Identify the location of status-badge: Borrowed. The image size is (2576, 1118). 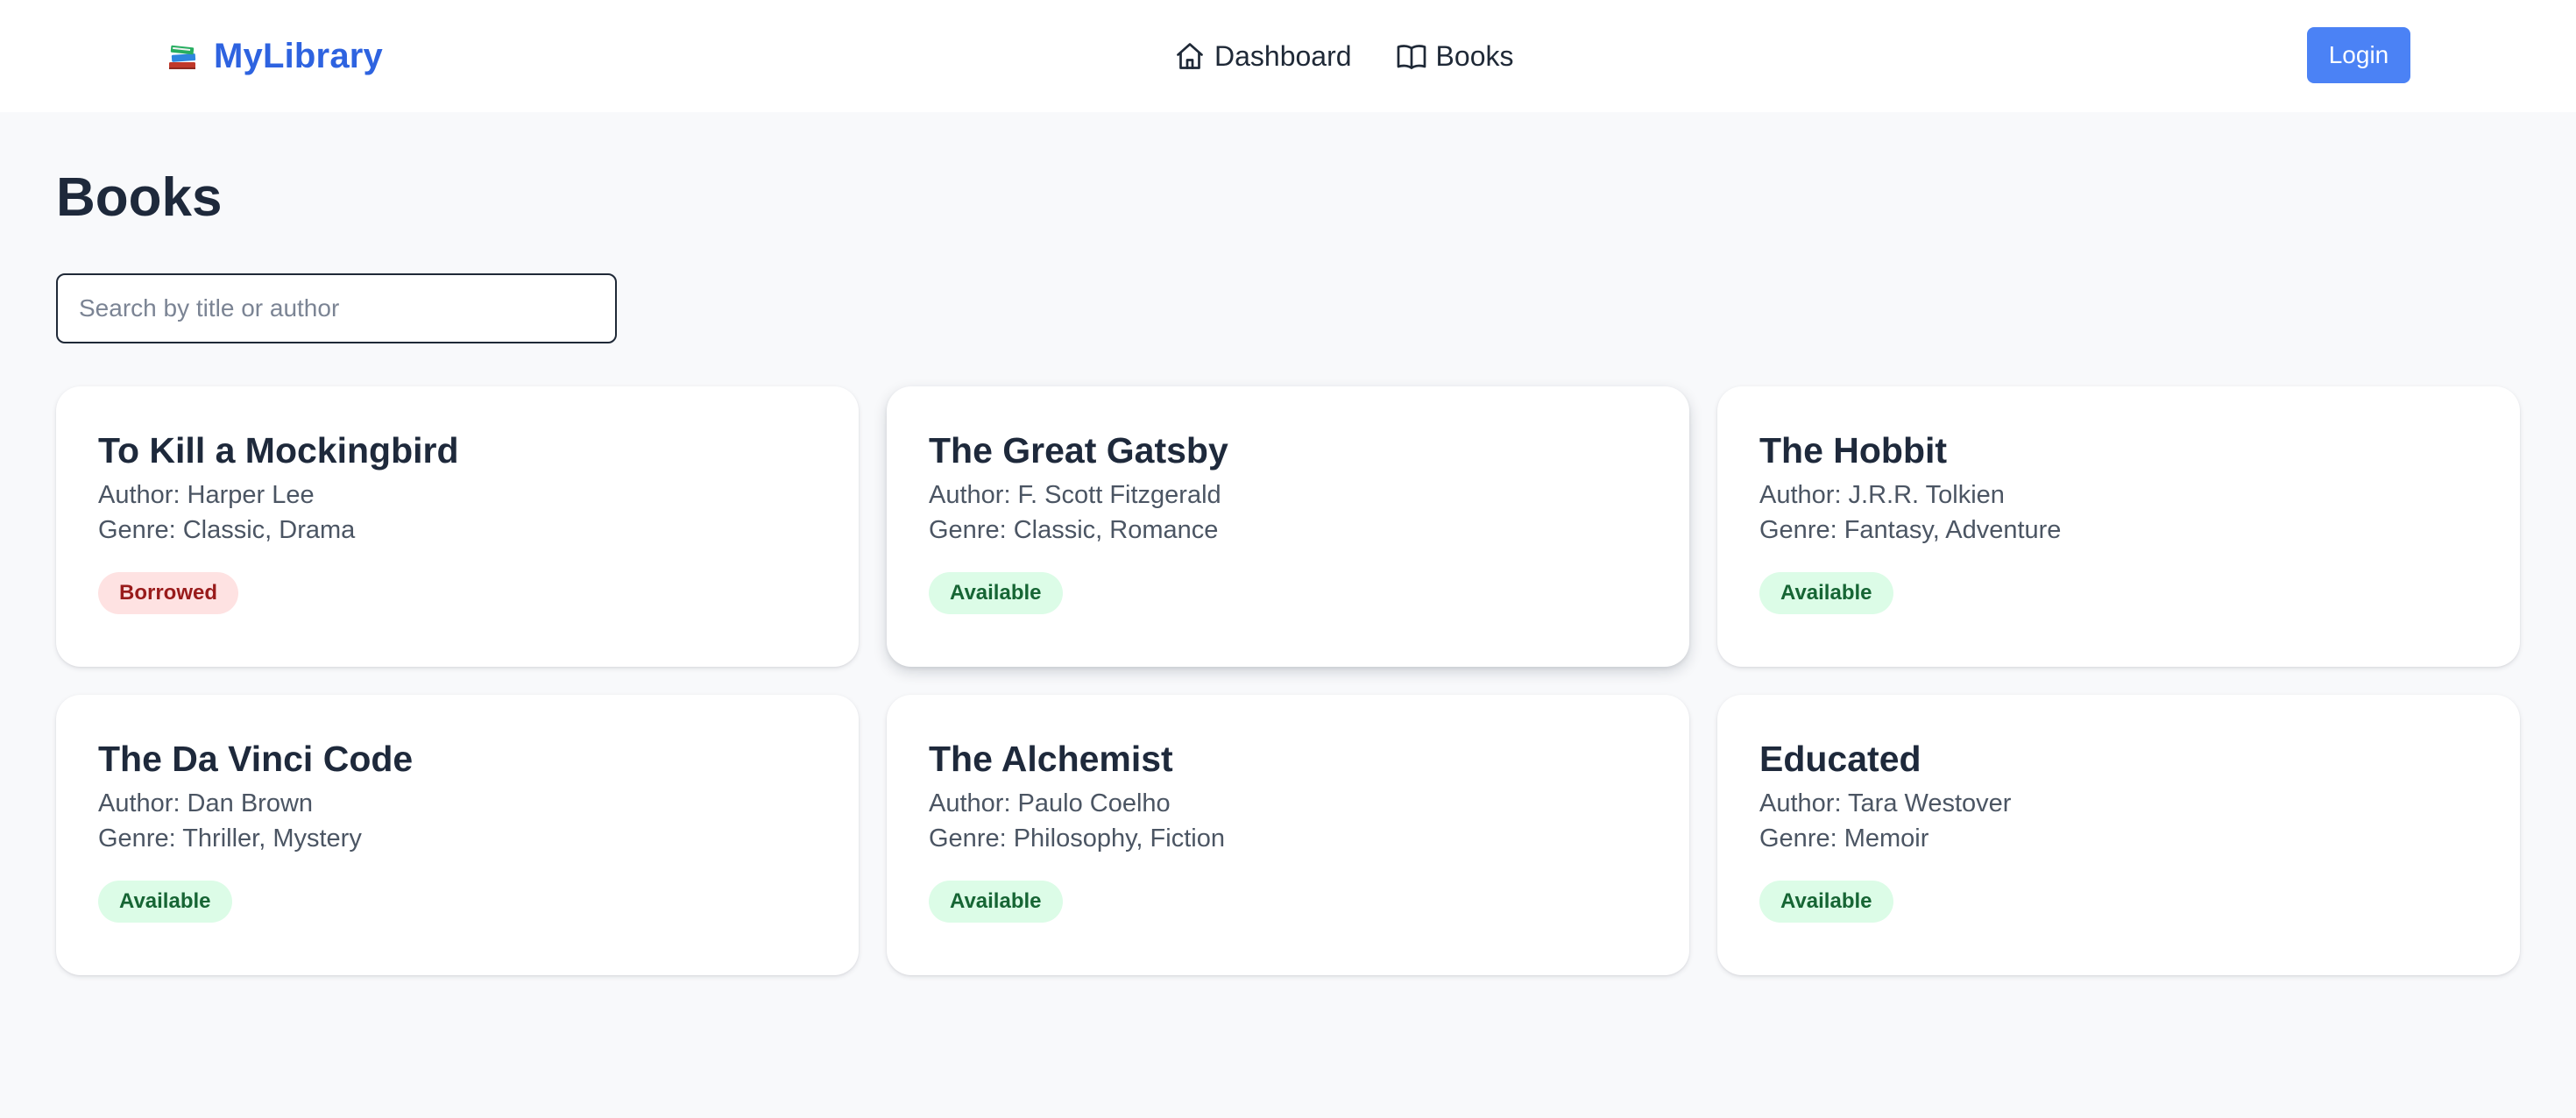
(168, 593).